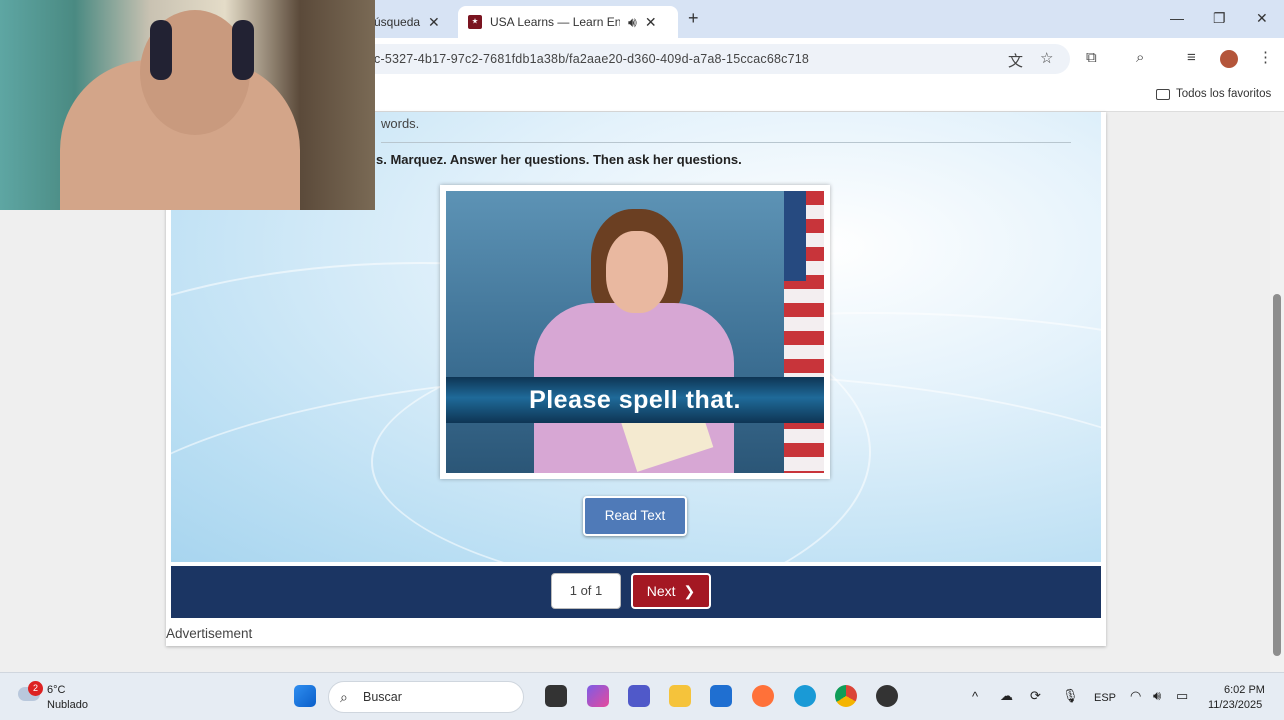 The image size is (1284, 720). I want to click on firefox-icon, so click(763, 696).